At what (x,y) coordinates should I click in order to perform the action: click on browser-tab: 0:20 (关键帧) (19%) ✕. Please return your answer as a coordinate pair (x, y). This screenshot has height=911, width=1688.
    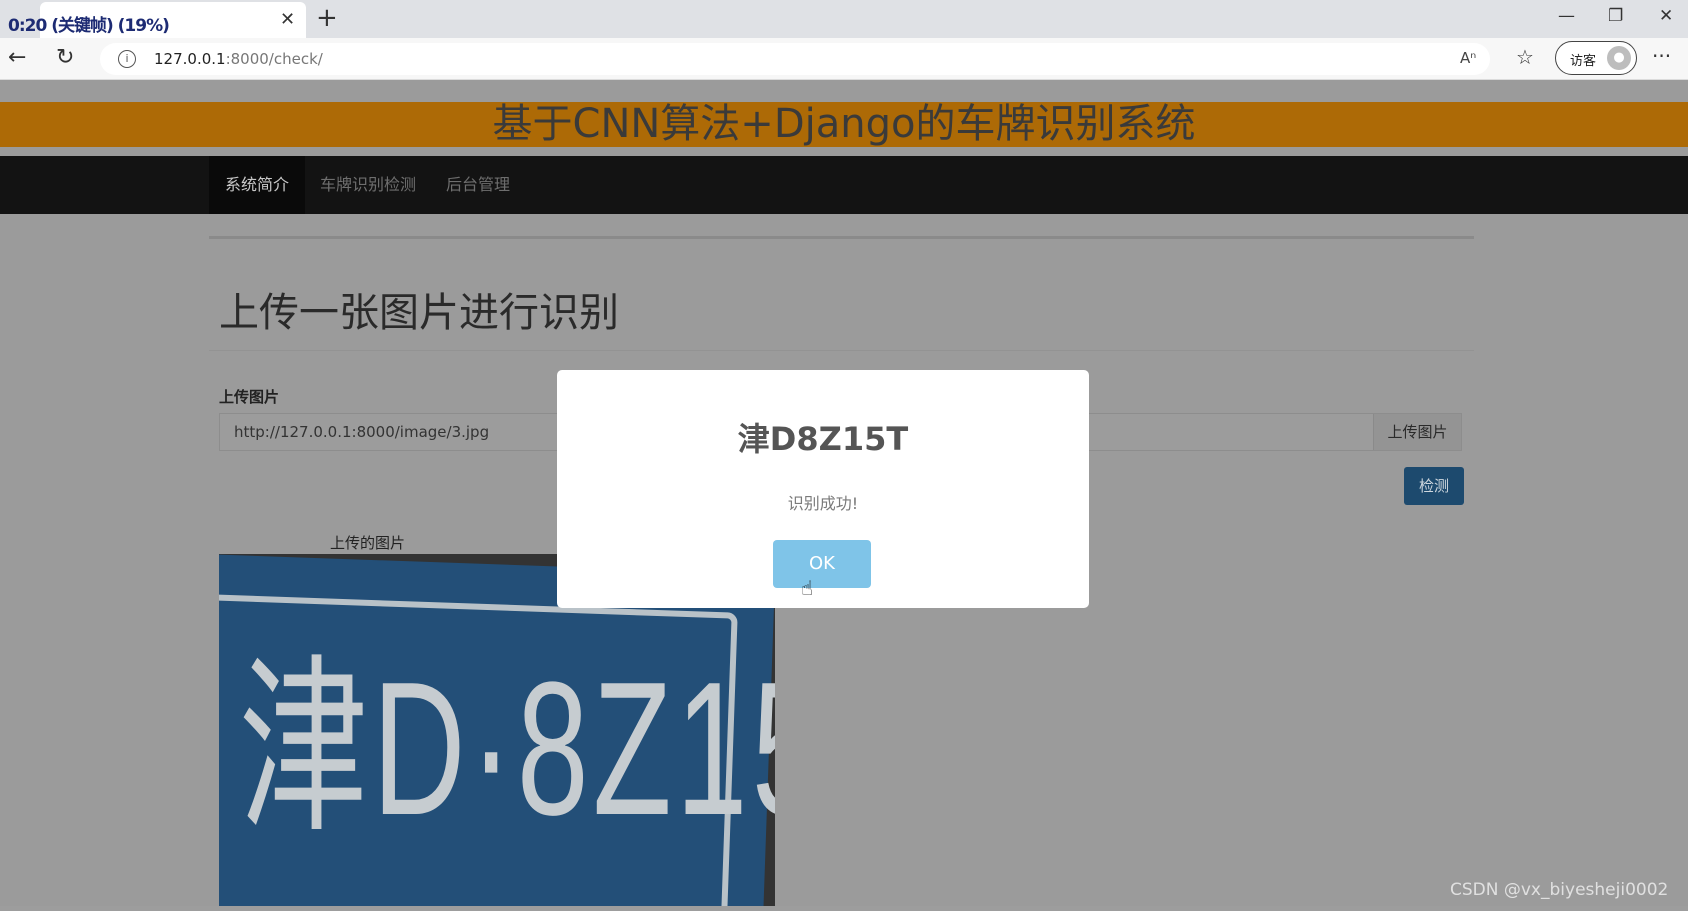
    Looking at the image, I should click on (157, 20).